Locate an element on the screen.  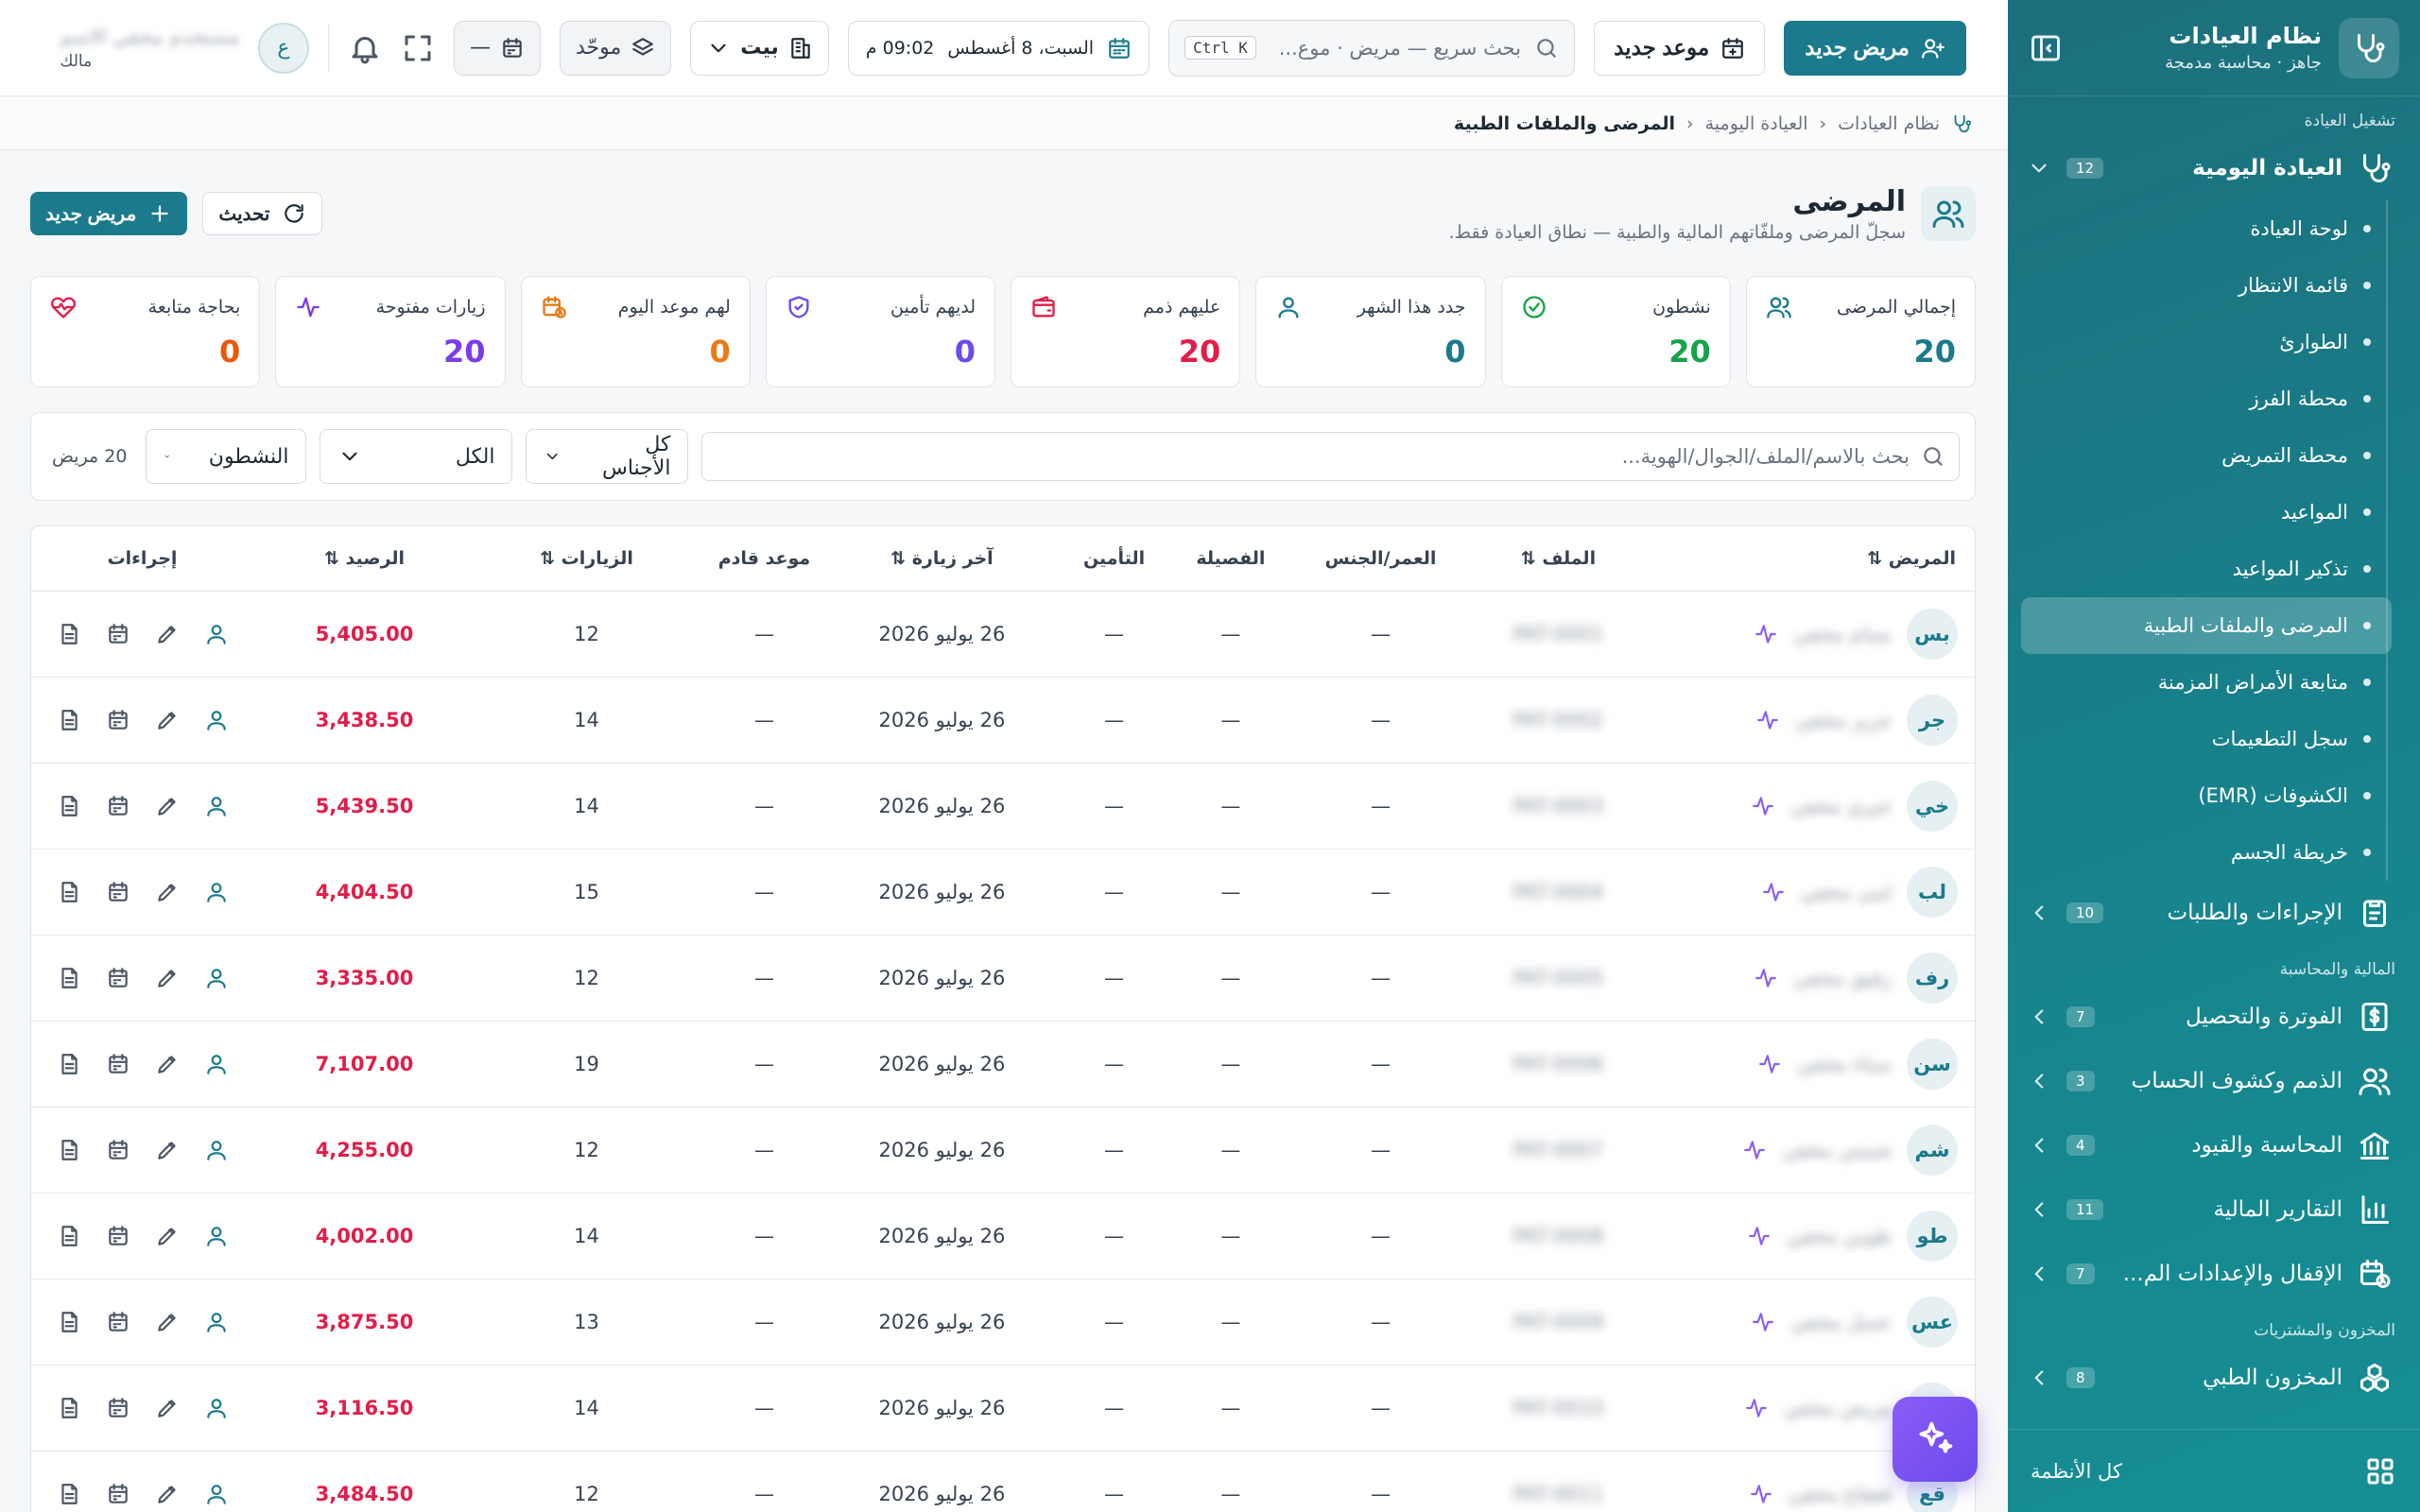
sidebar-item-patients-active: المرضى والملفات الطبية is located at coordinates (2206, 625).